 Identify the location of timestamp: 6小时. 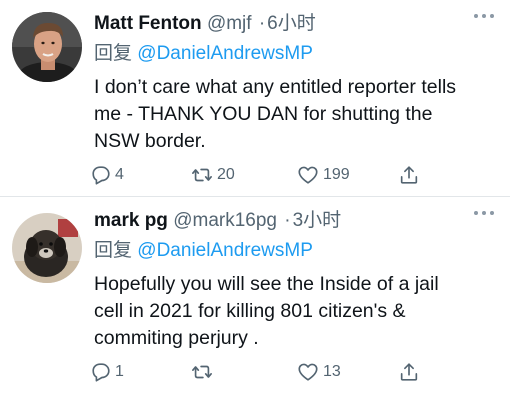
(291, 23).